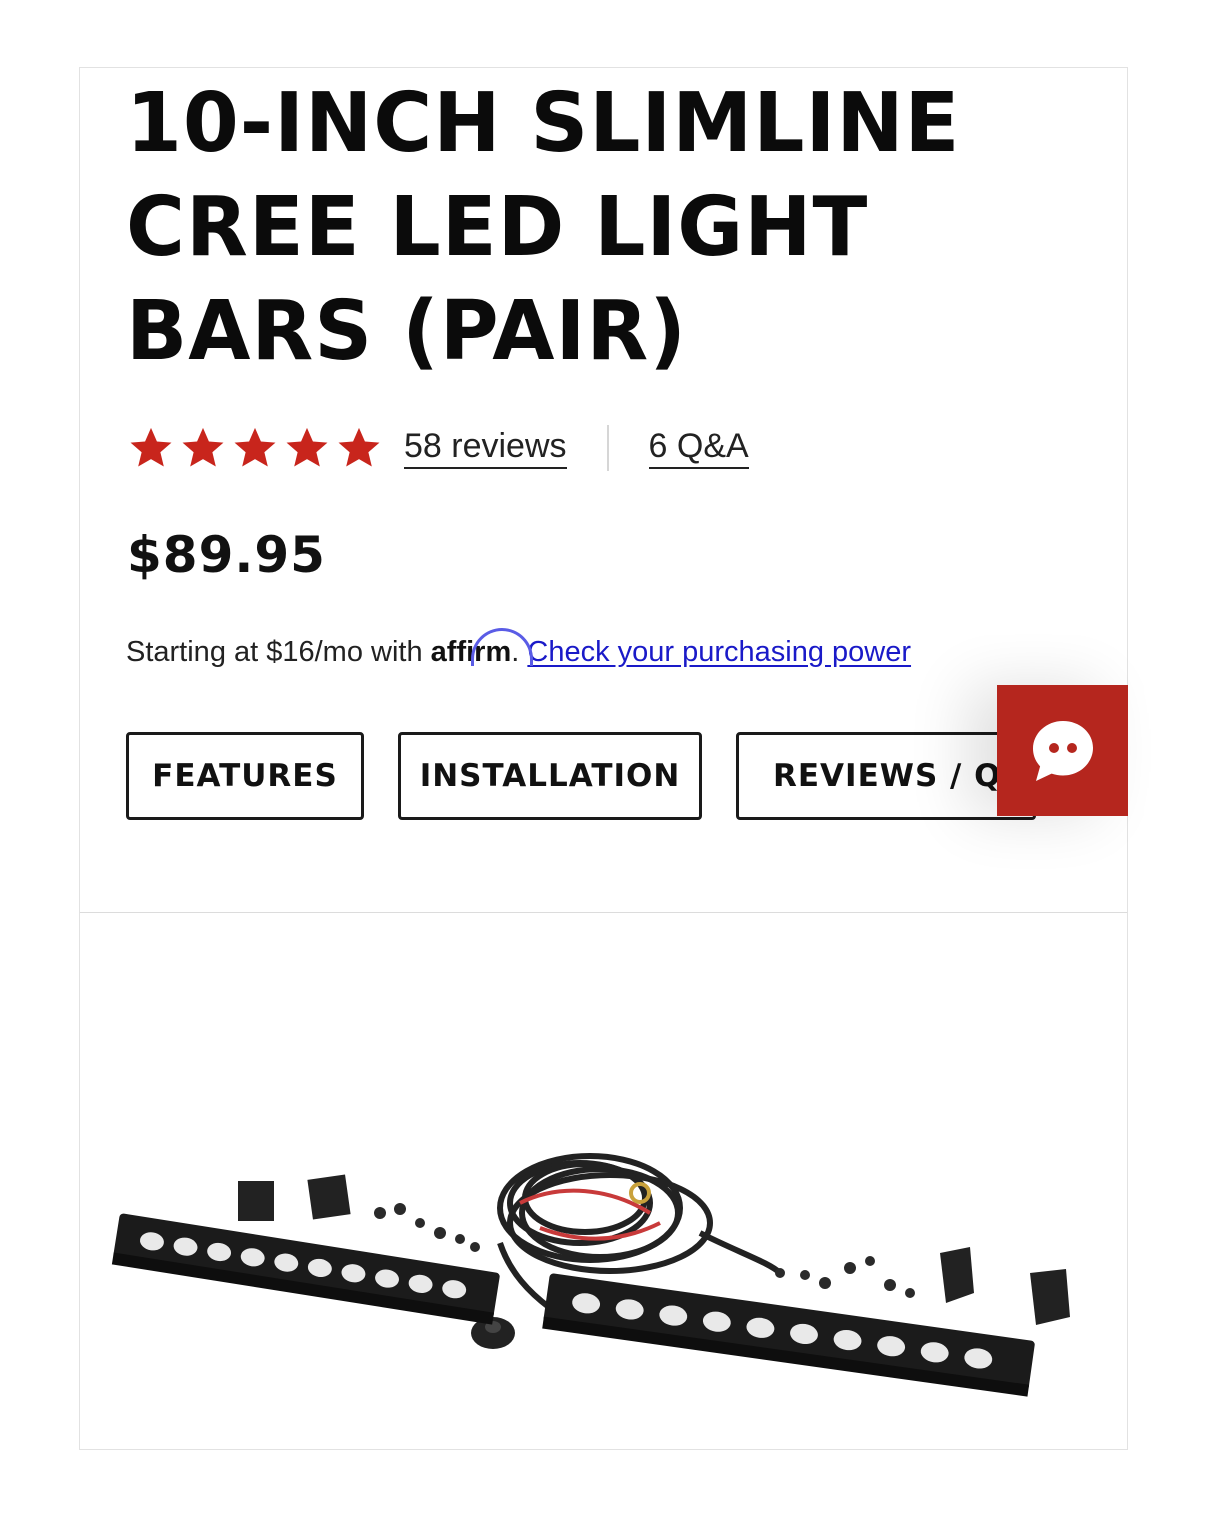 Image resolution: width=1206 pixels, height=1535 pixels. I want to click on section-tabs: FEATURES INSTALLATION REVIEWS / QA, so click(581, 776).